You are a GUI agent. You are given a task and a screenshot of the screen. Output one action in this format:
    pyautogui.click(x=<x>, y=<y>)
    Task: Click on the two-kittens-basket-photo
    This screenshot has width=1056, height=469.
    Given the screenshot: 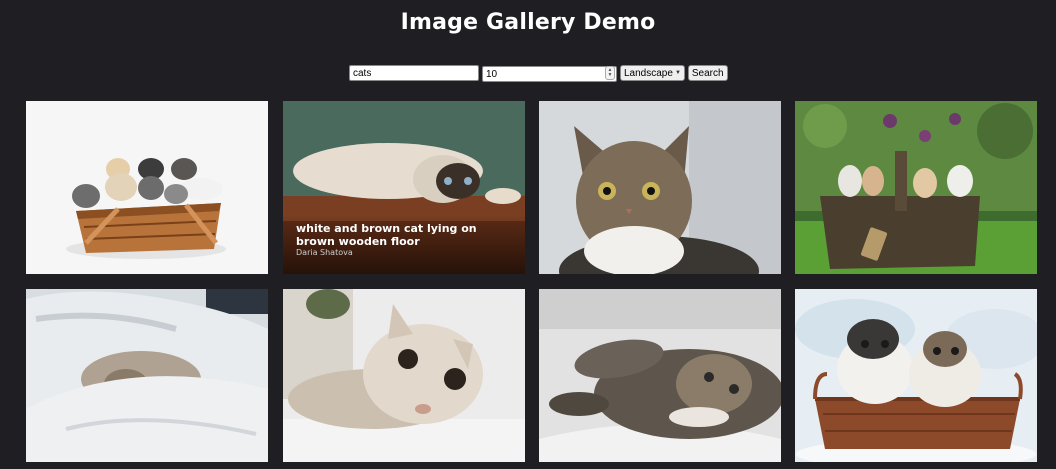 What is the action you would take?
    pyautogui.click(x=916, y=375)
    